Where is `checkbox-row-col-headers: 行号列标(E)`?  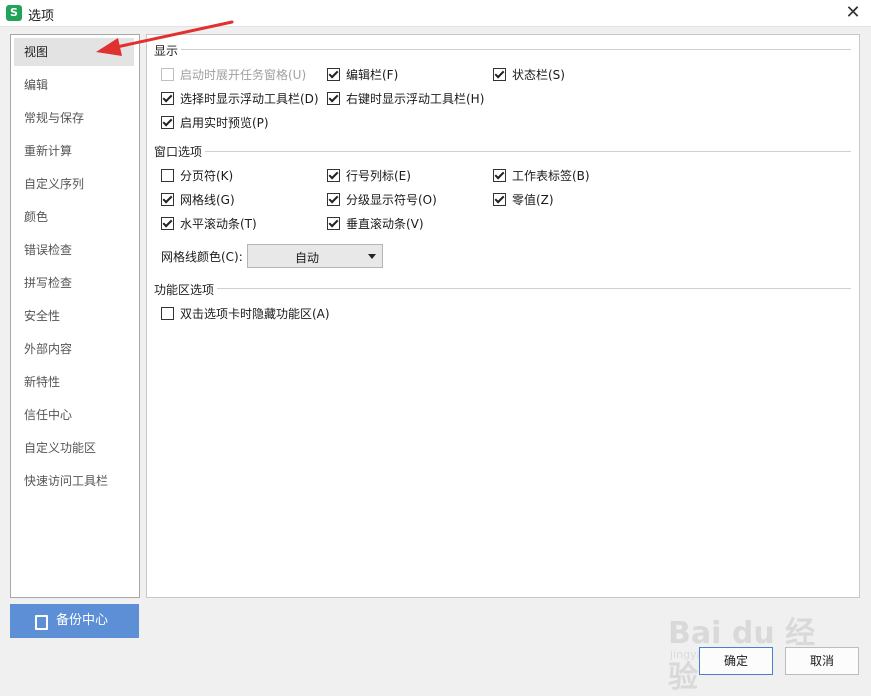
checkbox-row-col-headers: 行号列标(E) is located at coordinates (369, 176).